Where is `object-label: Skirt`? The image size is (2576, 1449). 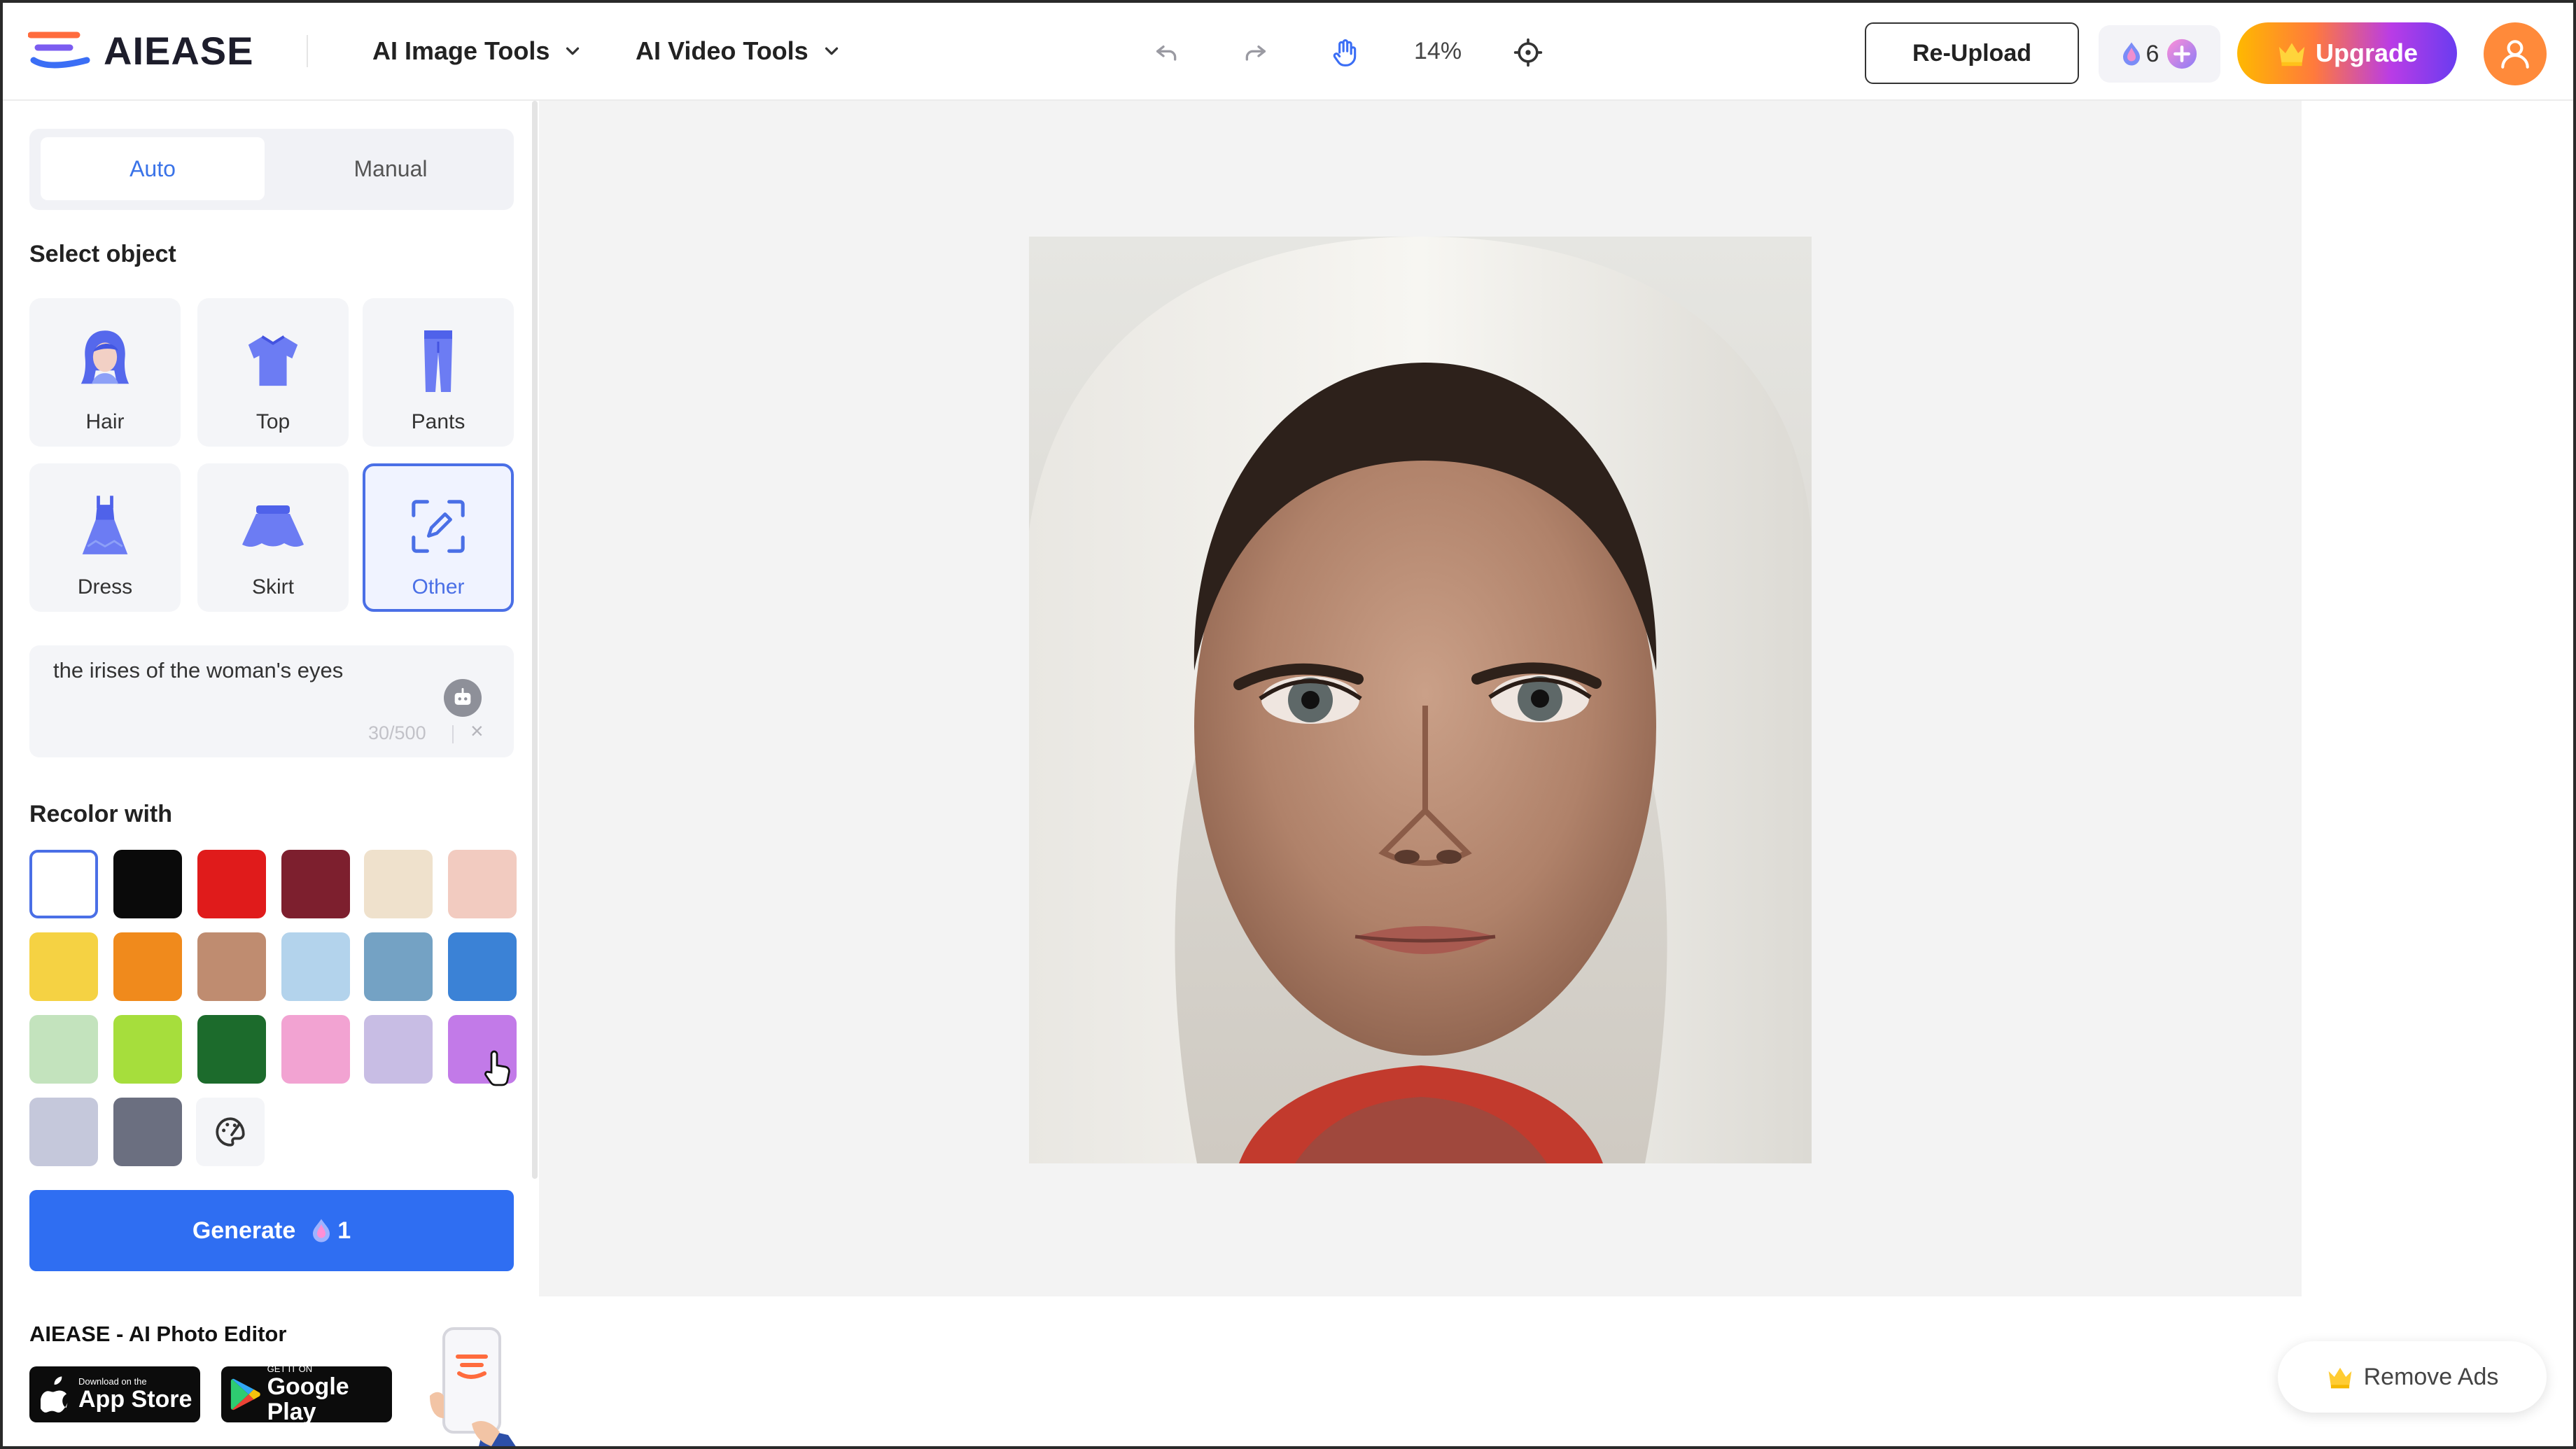 object-label: Skirt is located at coordinates (273, 586).